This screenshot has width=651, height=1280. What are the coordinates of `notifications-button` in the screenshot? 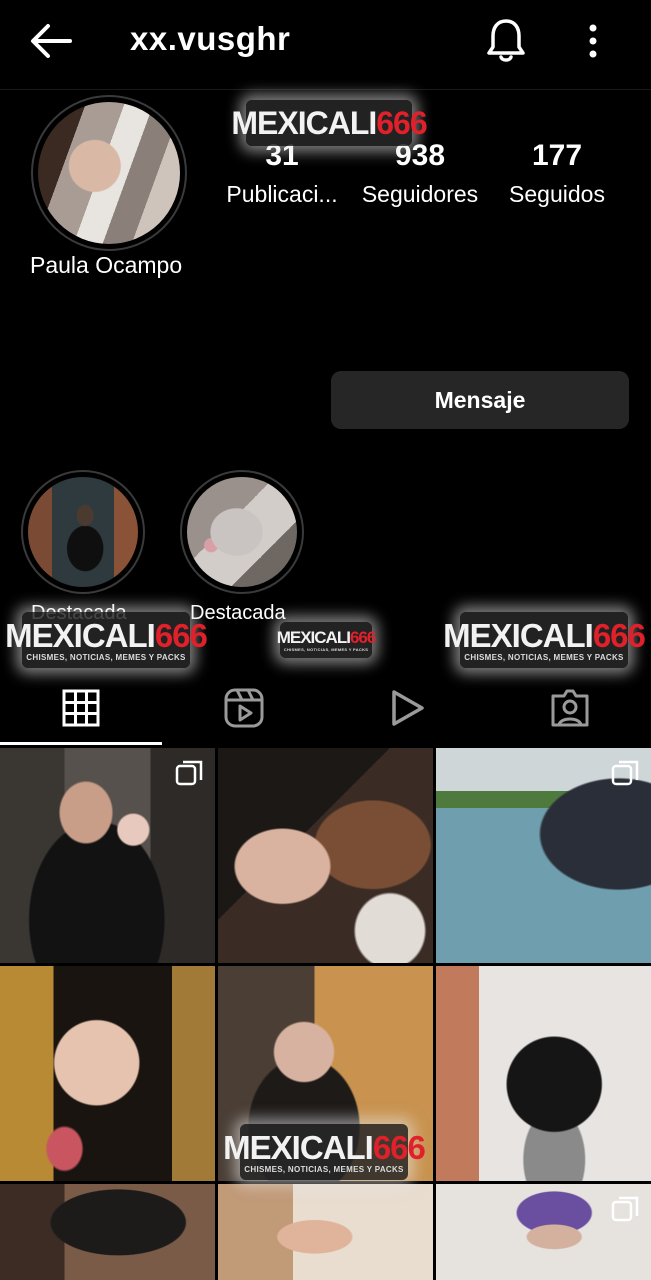 It's located at (506, 40).